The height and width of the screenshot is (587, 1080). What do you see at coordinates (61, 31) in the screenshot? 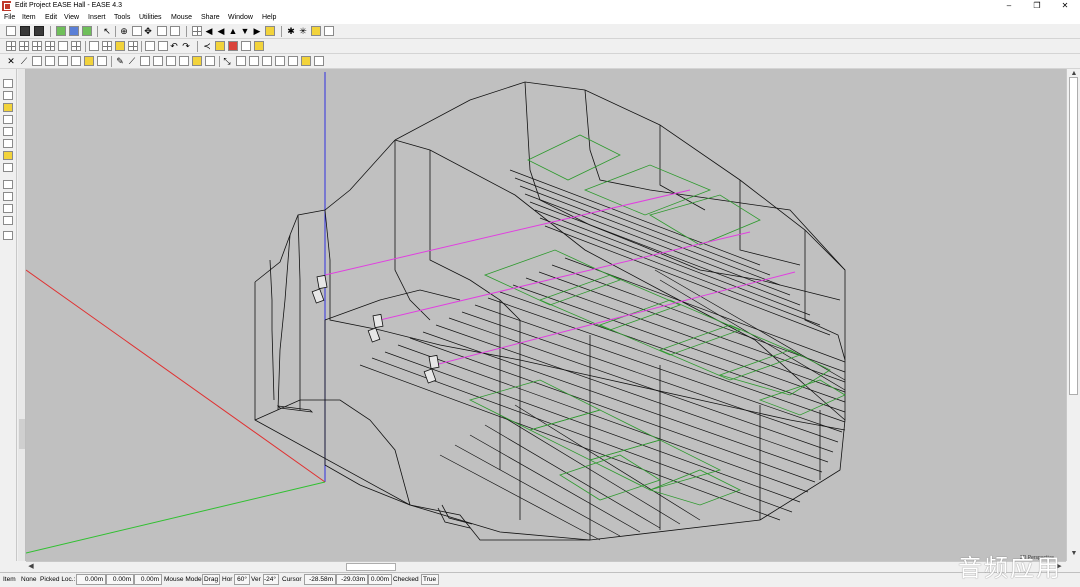
I see `import-icon` at bounding box center [61, 31].